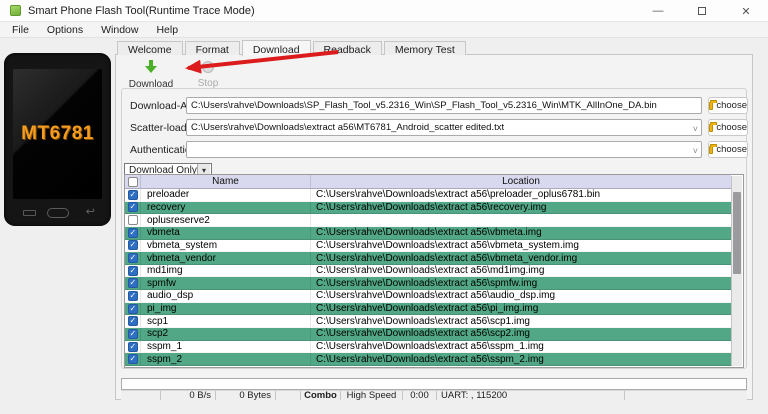 The image size is (768, 414). I want to click on menu-window: Window, so click(119, 30).